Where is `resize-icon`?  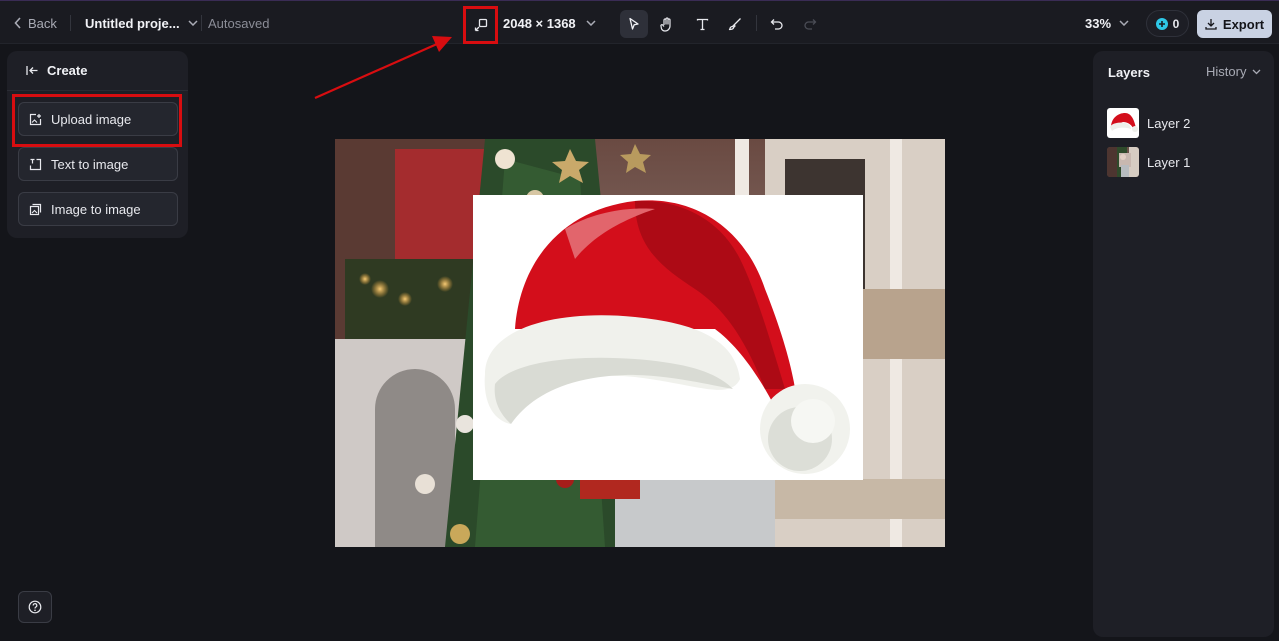 resize-icon is located at coordinates (480, 25).